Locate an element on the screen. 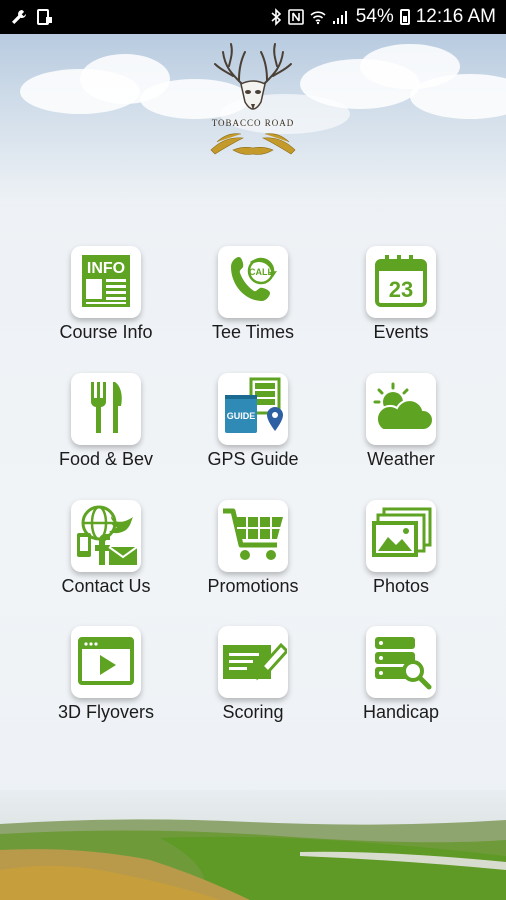  wifi-icon is located at coordinates (318, 17).